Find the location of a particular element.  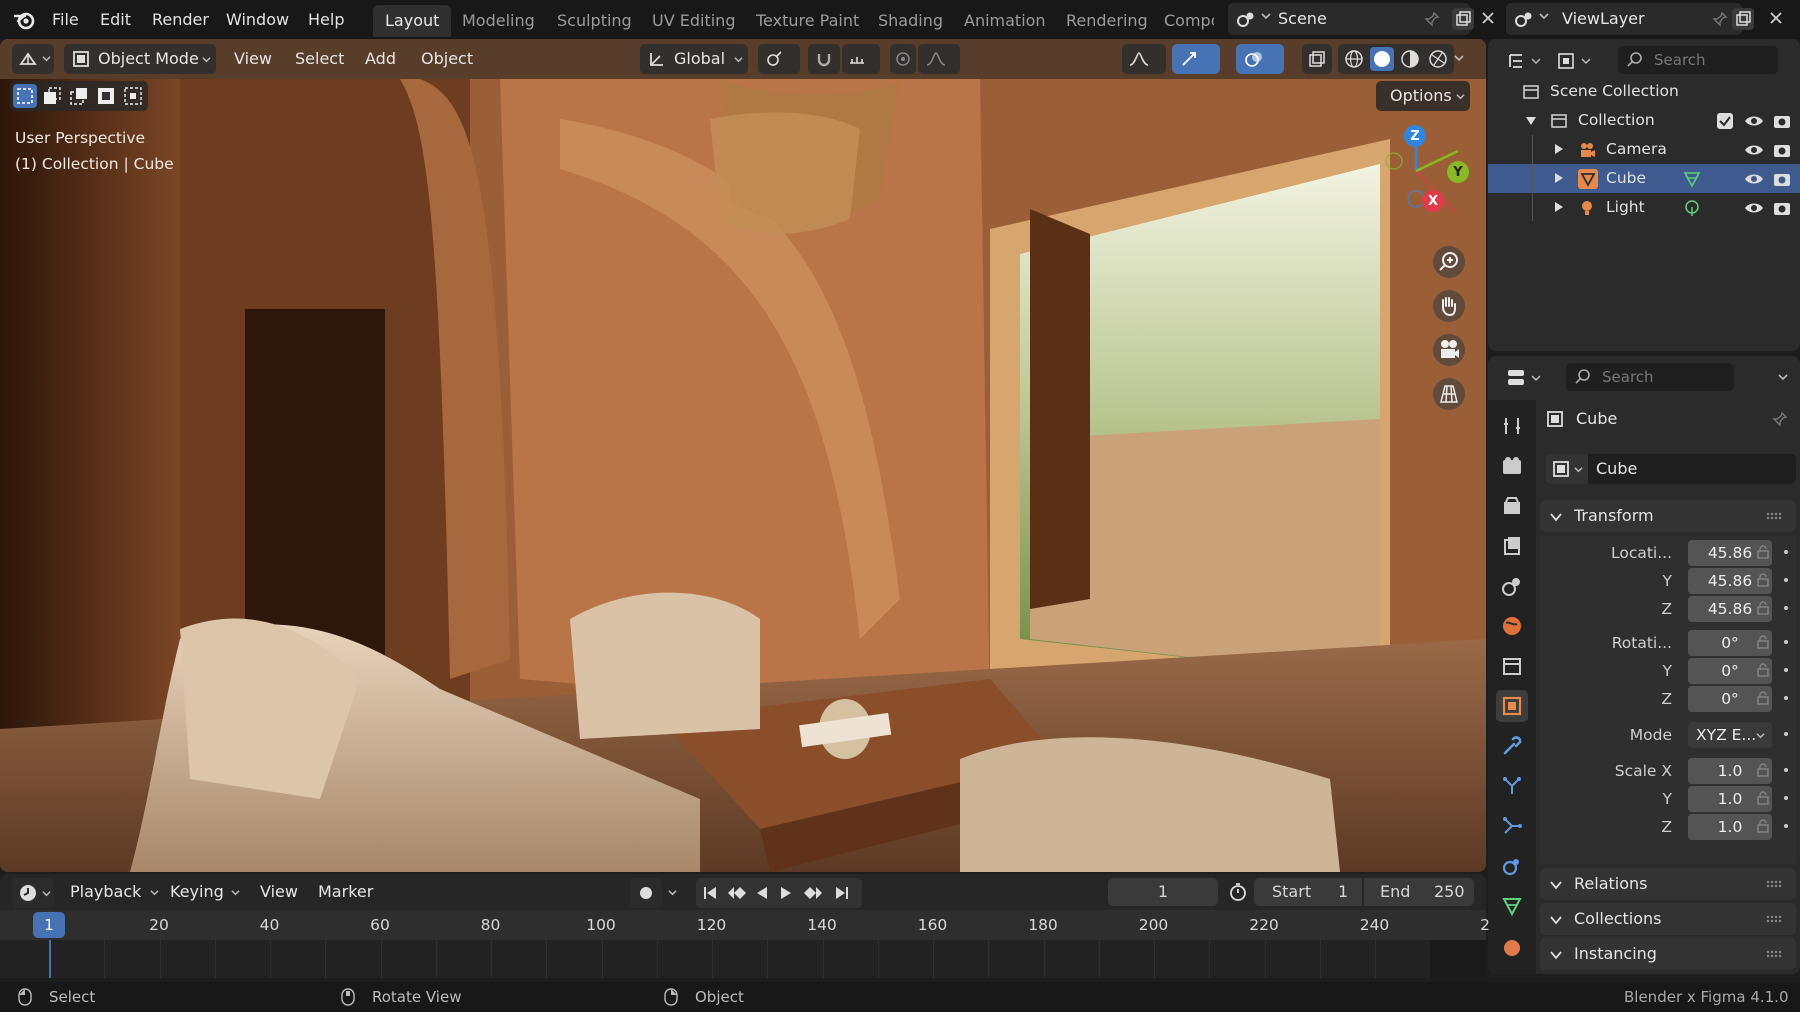

timeline-menu-keying: Keying is located at coordinates (197, 892).